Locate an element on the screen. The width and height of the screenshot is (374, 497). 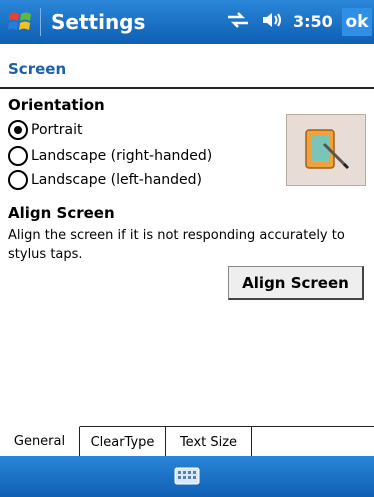
header-divider is located at coordinates (187, 88).